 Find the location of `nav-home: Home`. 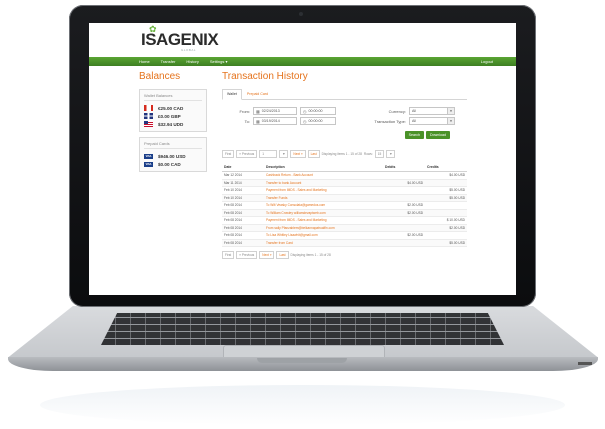

nav-home: Home is located at coordinates (144, 61).